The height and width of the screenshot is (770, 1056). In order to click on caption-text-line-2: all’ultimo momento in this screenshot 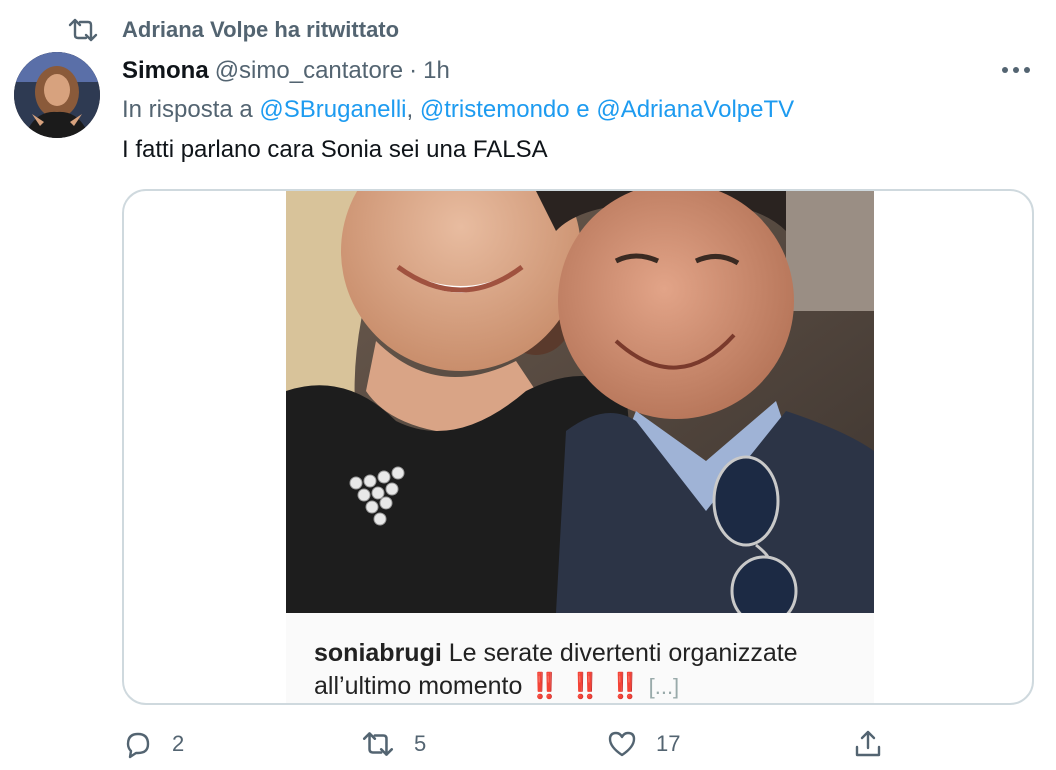, I will do `click(418, 686)`.